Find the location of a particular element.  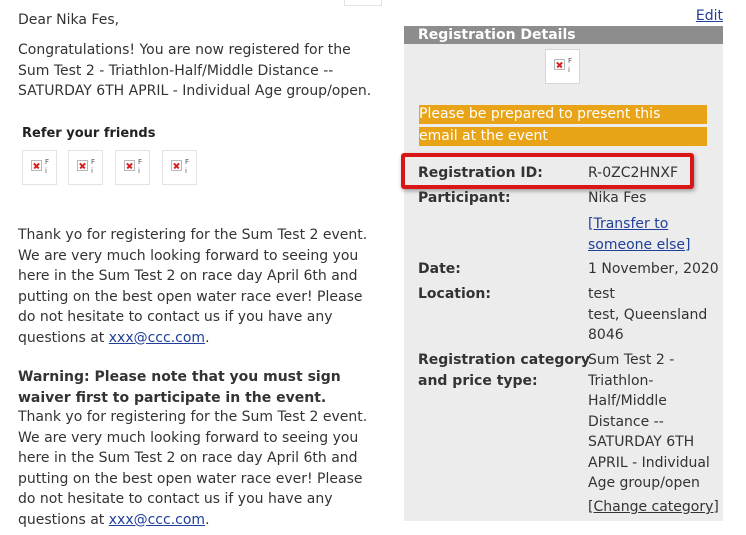

notice-banner-line: Please be prepared to present this is located at coordinates (563, 114).